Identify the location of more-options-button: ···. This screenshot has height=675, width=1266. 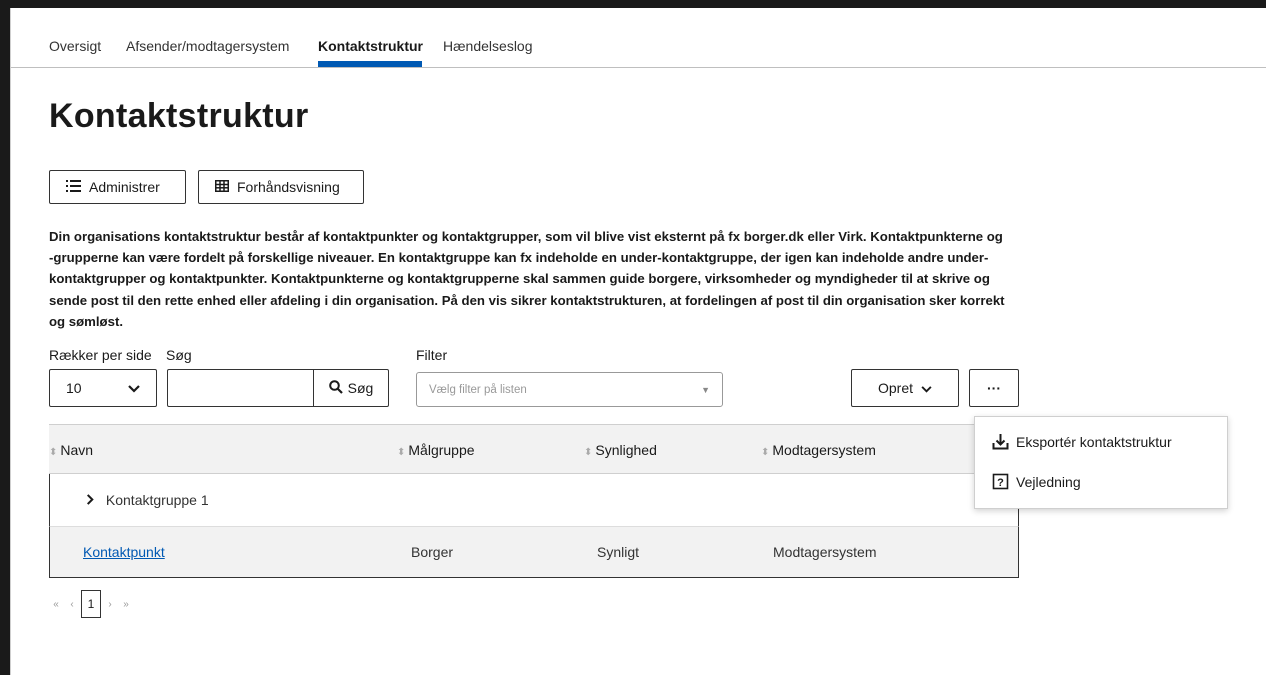
(994, 388).